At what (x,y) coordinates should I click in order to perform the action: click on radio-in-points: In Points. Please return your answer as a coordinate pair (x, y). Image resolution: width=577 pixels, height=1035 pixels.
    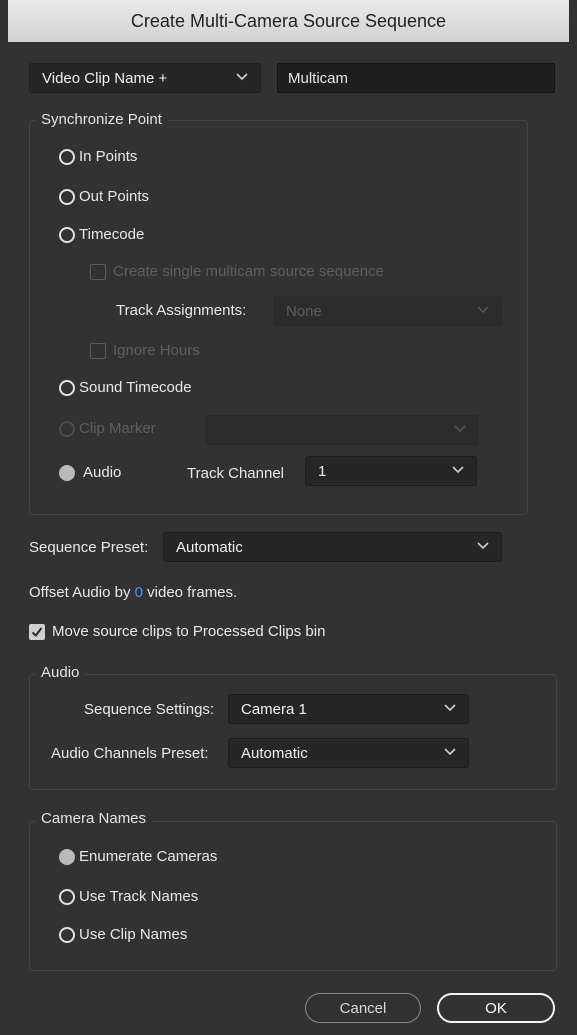
    Looking at the image, I should click on (98, 156).